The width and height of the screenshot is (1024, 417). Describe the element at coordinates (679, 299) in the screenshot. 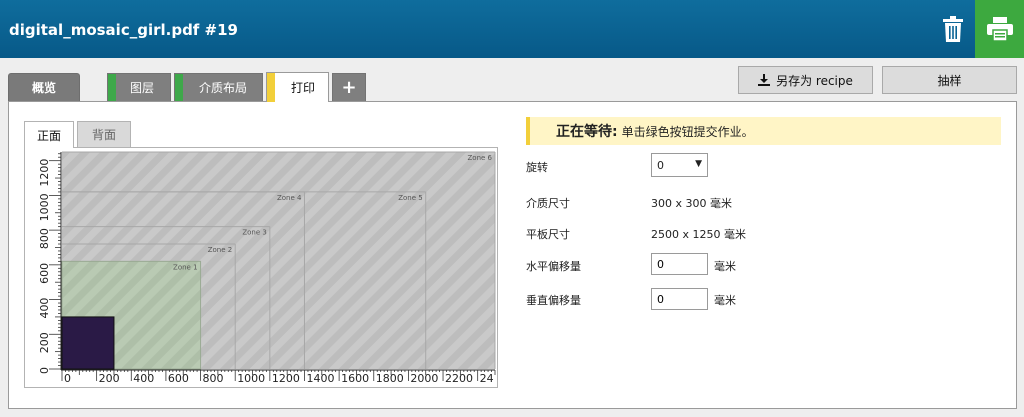

I see `v-offset-input` at that location.